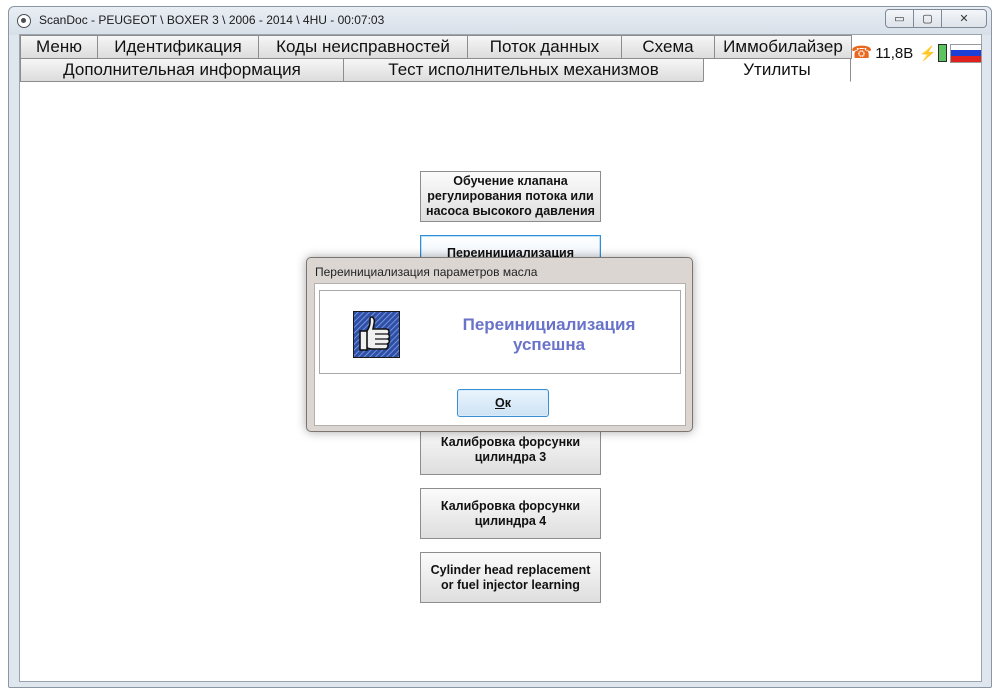 The width and height of the screenshot is (1000, 696). I want to click on tab-immobilizer: Иммобилайзер, so click(783, 47).